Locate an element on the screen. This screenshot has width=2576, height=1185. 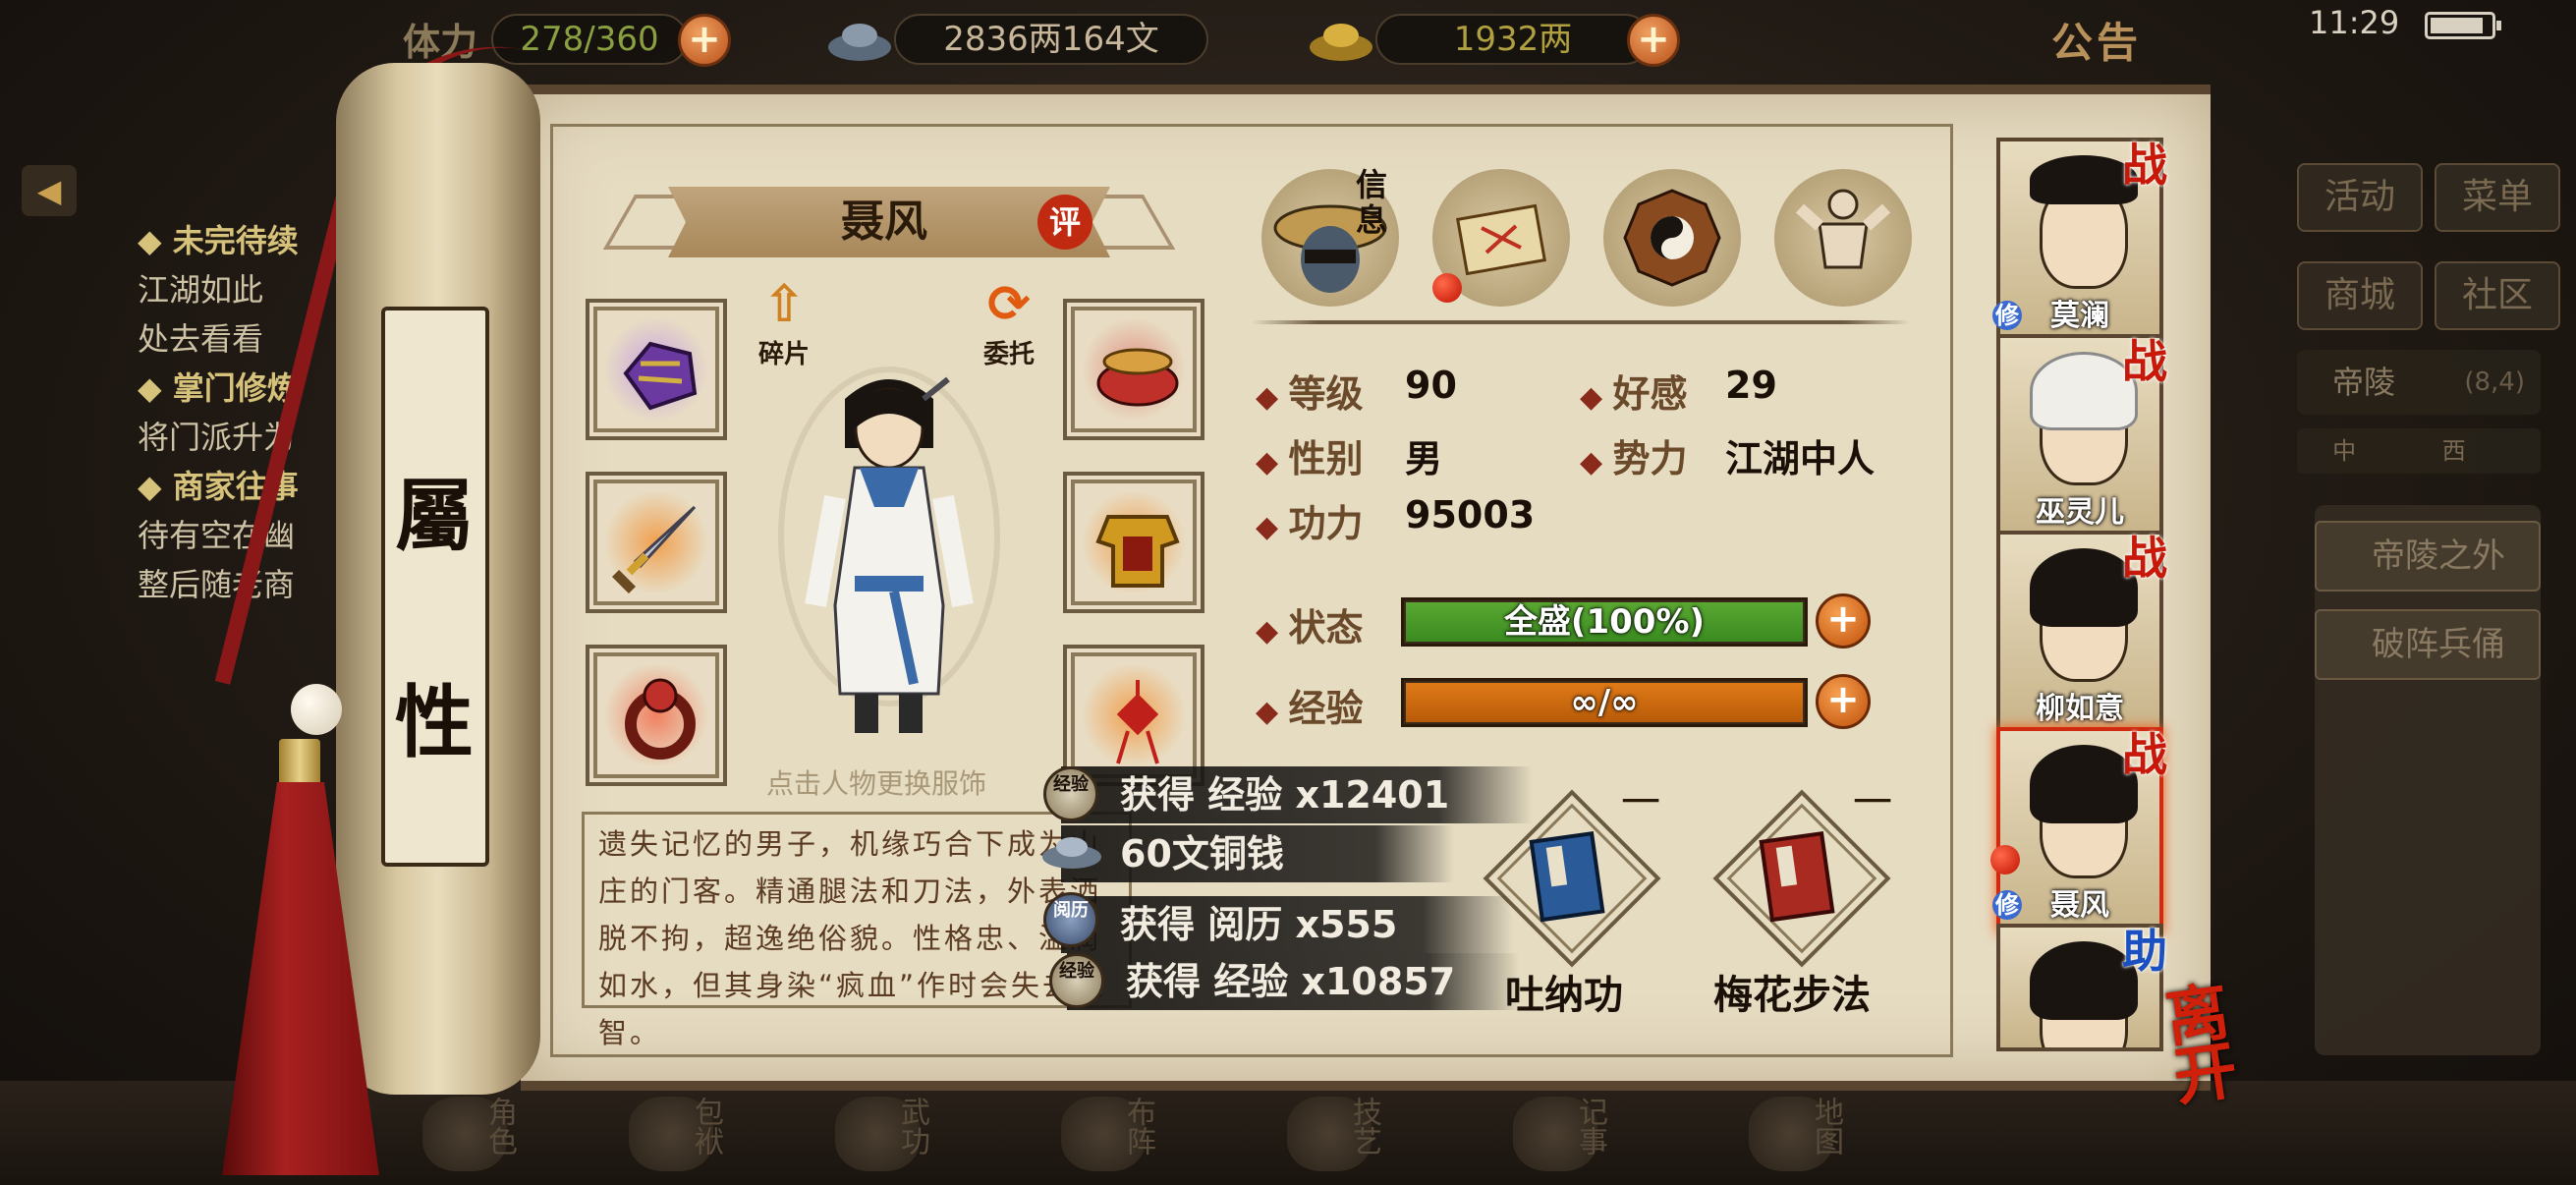
scroll-title-bottom: 性 is located at coordinates (434, 722).